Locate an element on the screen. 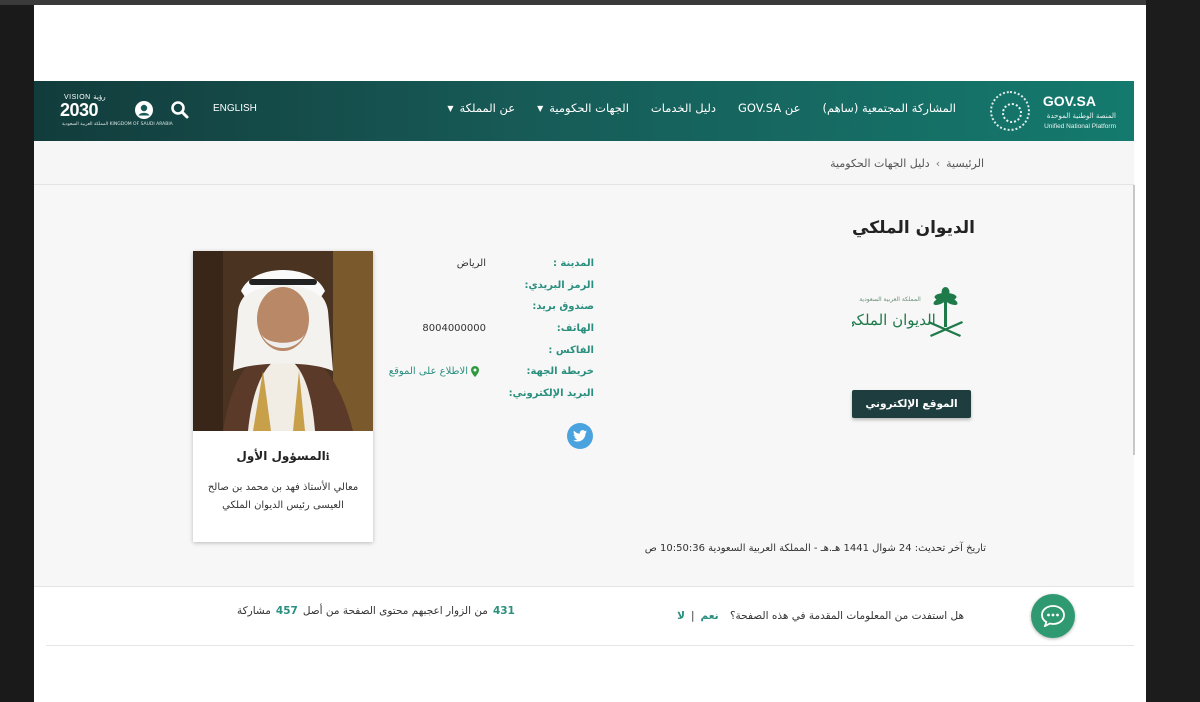 Image resolution: width=1200 pixels, height=702 pixels. logo-title: GOV.SA is located at coordinates (1069, 101).